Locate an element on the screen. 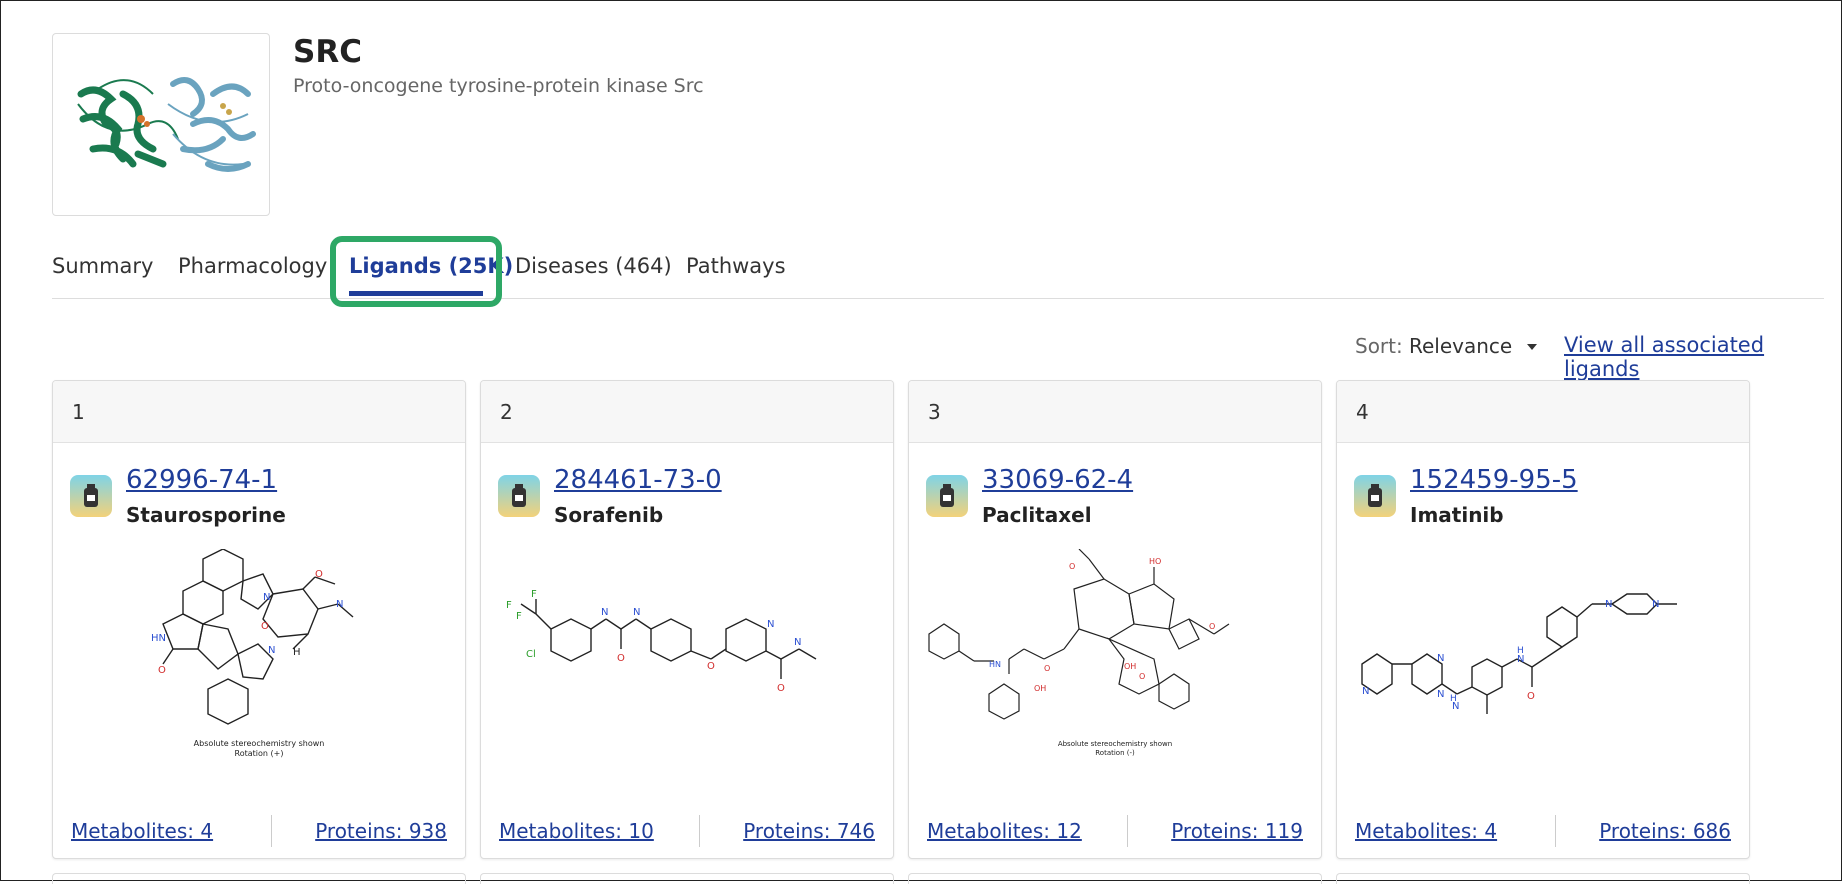 The height and width of the screenshot is (884, 1842). card-header: 2 is located at coordinates (687, 412).